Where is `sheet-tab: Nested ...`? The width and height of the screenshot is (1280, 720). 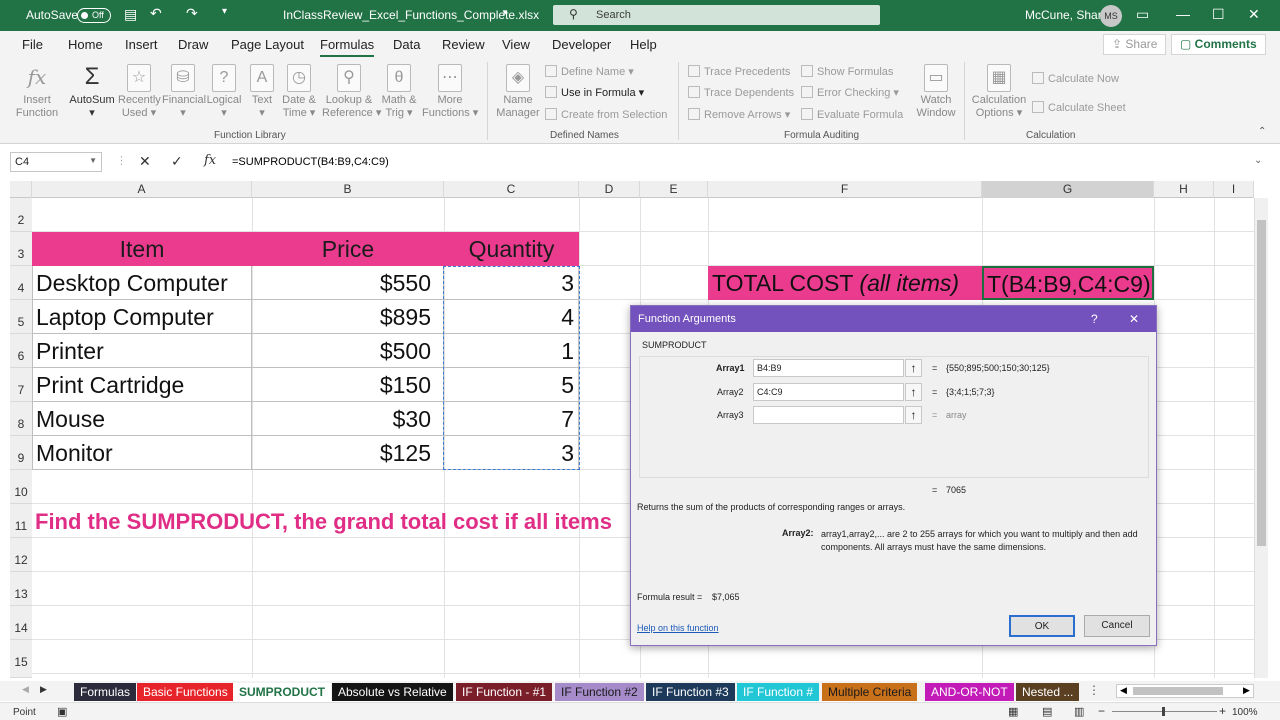 sheet-tab: Nested ... is located at coordinates (1048, 692).